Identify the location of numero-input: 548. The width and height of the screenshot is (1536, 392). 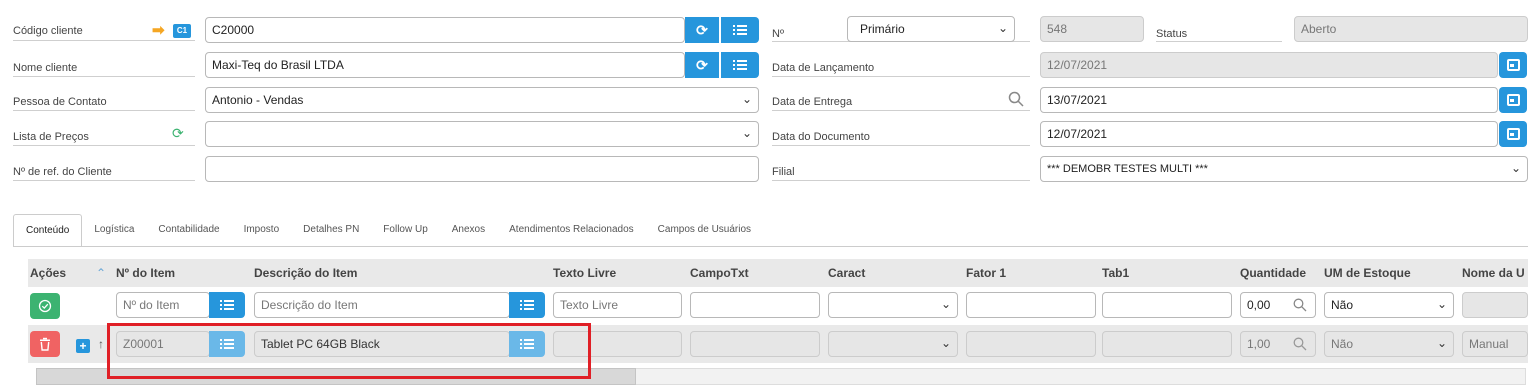
(1092, 29).